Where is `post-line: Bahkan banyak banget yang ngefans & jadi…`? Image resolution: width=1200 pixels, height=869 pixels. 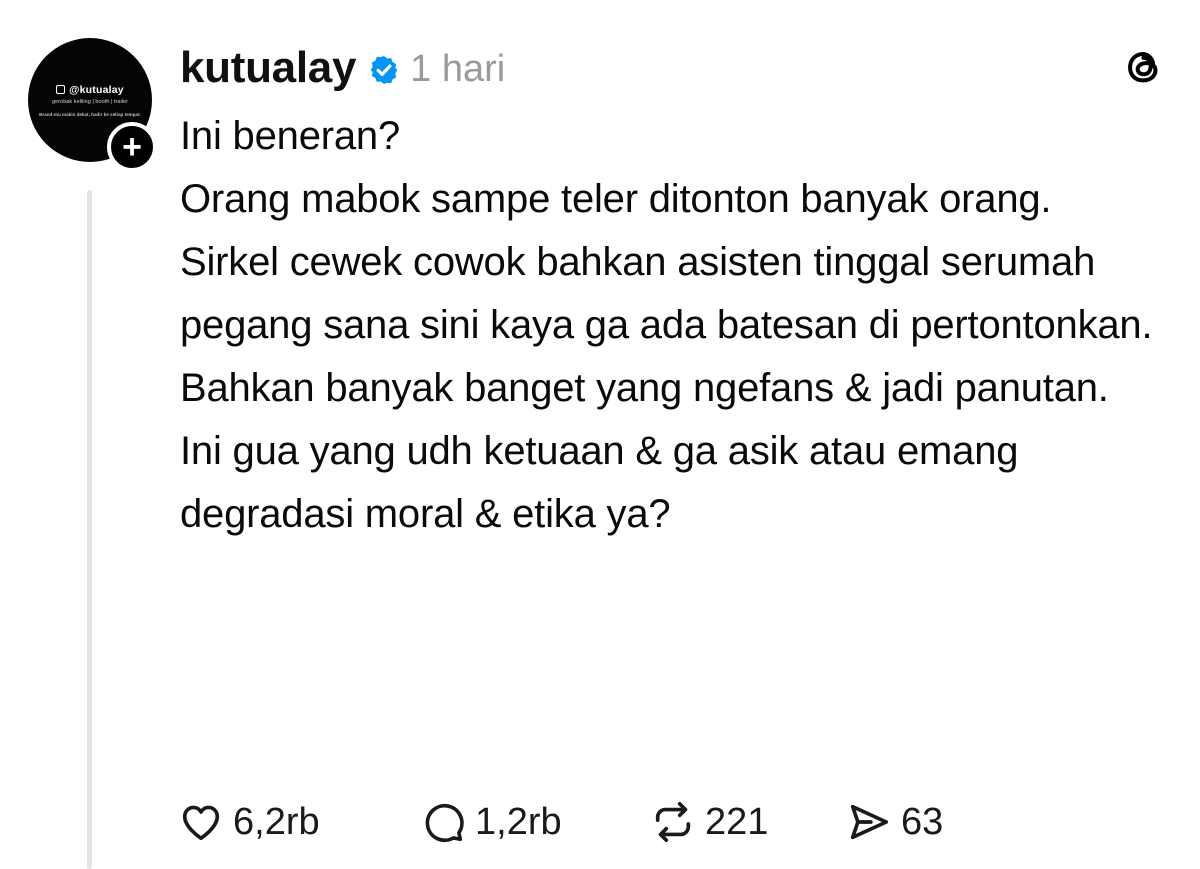
post-line: Bahkan banyak banget yang ngefans & jadi… is located at coordinates (644, 388).